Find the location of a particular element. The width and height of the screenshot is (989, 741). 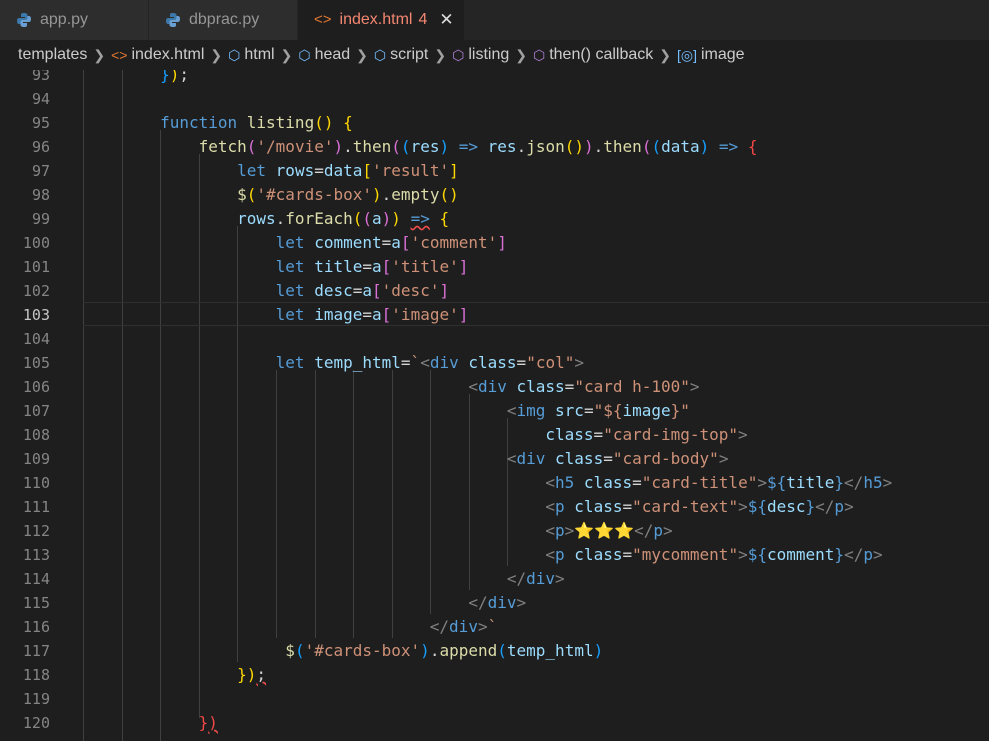

code-token: }" is located at coordinates (680, 410).